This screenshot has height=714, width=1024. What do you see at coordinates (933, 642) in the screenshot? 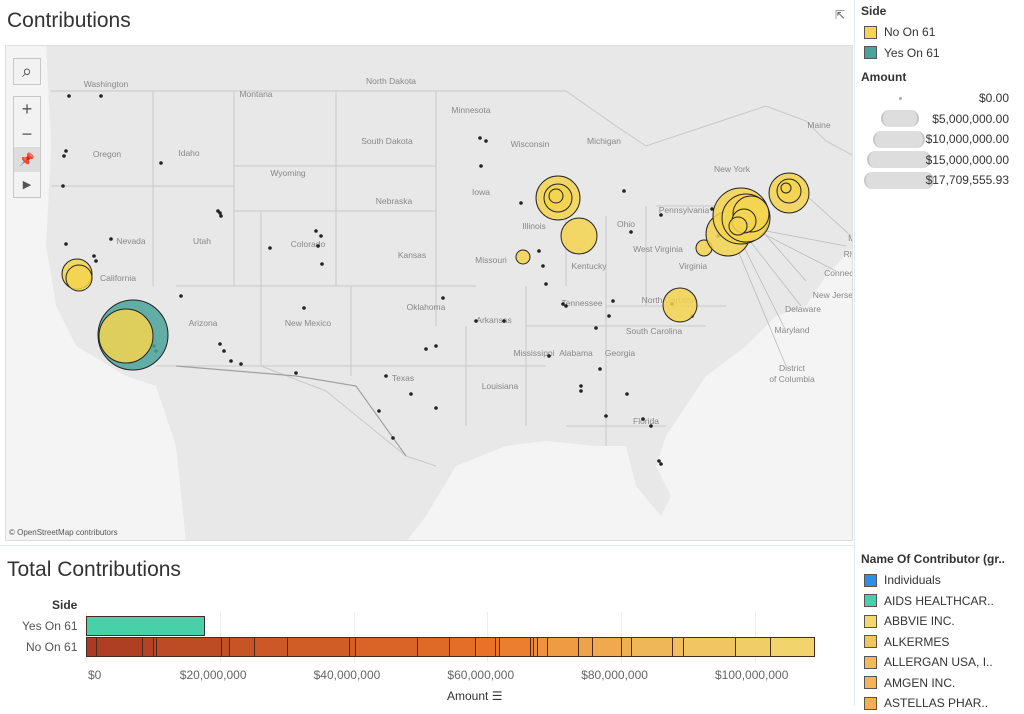
I see `legend-item-contributor: ALKERMES` at bounding box center [933, 642].